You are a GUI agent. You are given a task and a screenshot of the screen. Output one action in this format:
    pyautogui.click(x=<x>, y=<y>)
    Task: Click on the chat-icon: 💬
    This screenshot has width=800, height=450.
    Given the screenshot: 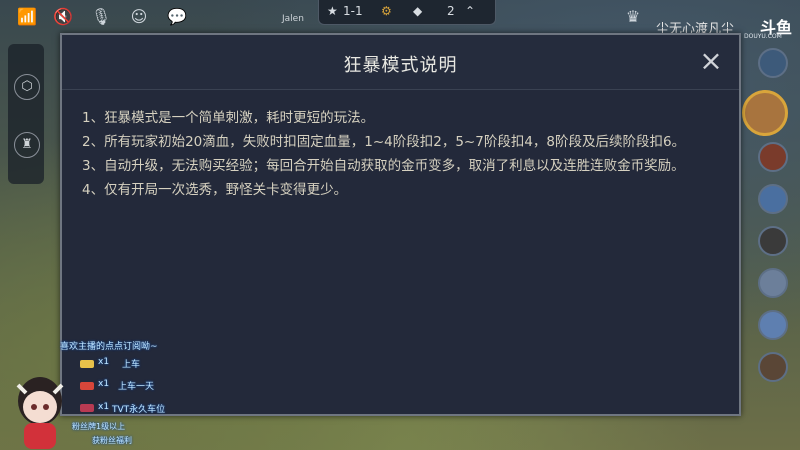 What is the action you would take?
    pyautogui.click(x=177, y=17)
    